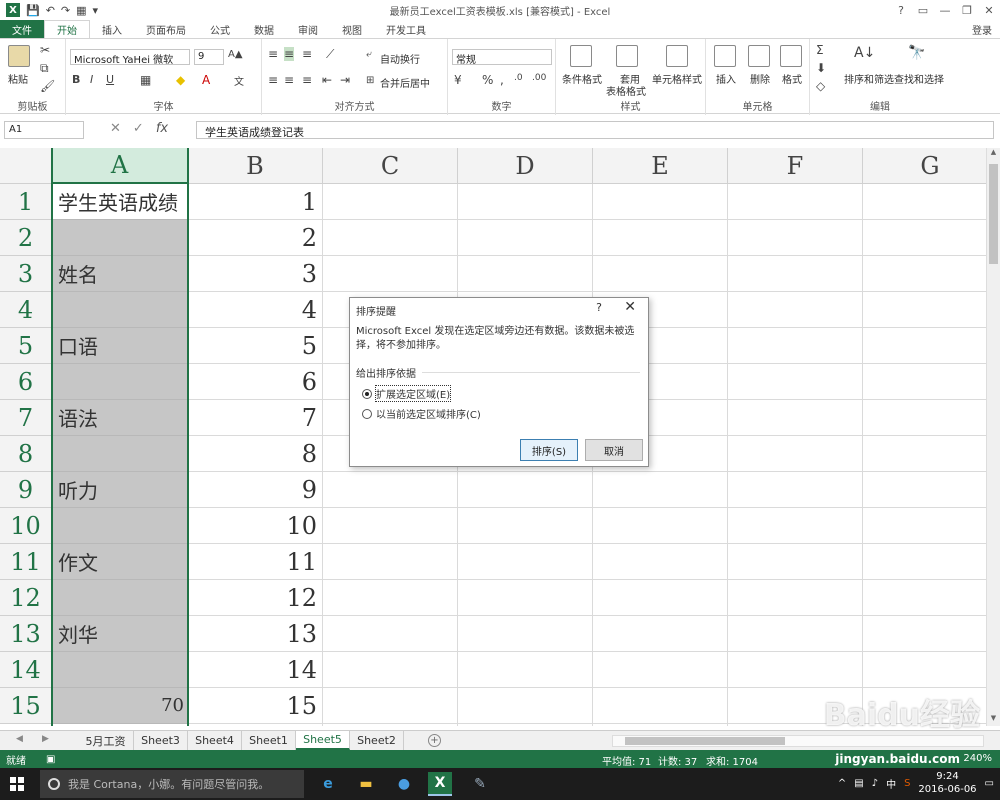 The image size is (1000, 800). Describe the element at coordinates (255, 310) in the screenshot. I see `cell-b4: 4` at that location.